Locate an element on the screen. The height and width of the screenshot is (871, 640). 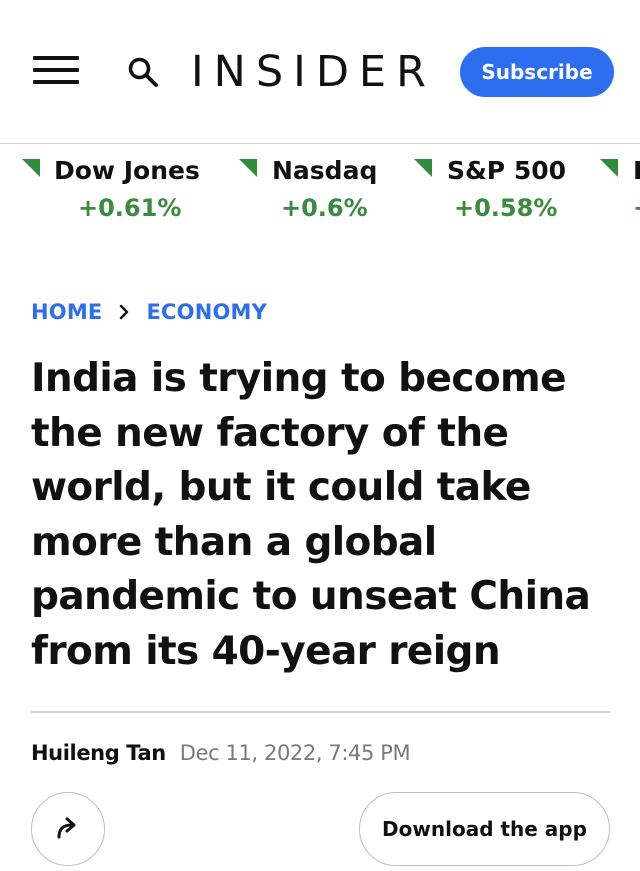
publish-date: Dec 11, 2022, 7:45 PM is located at coordinates (295, 753).